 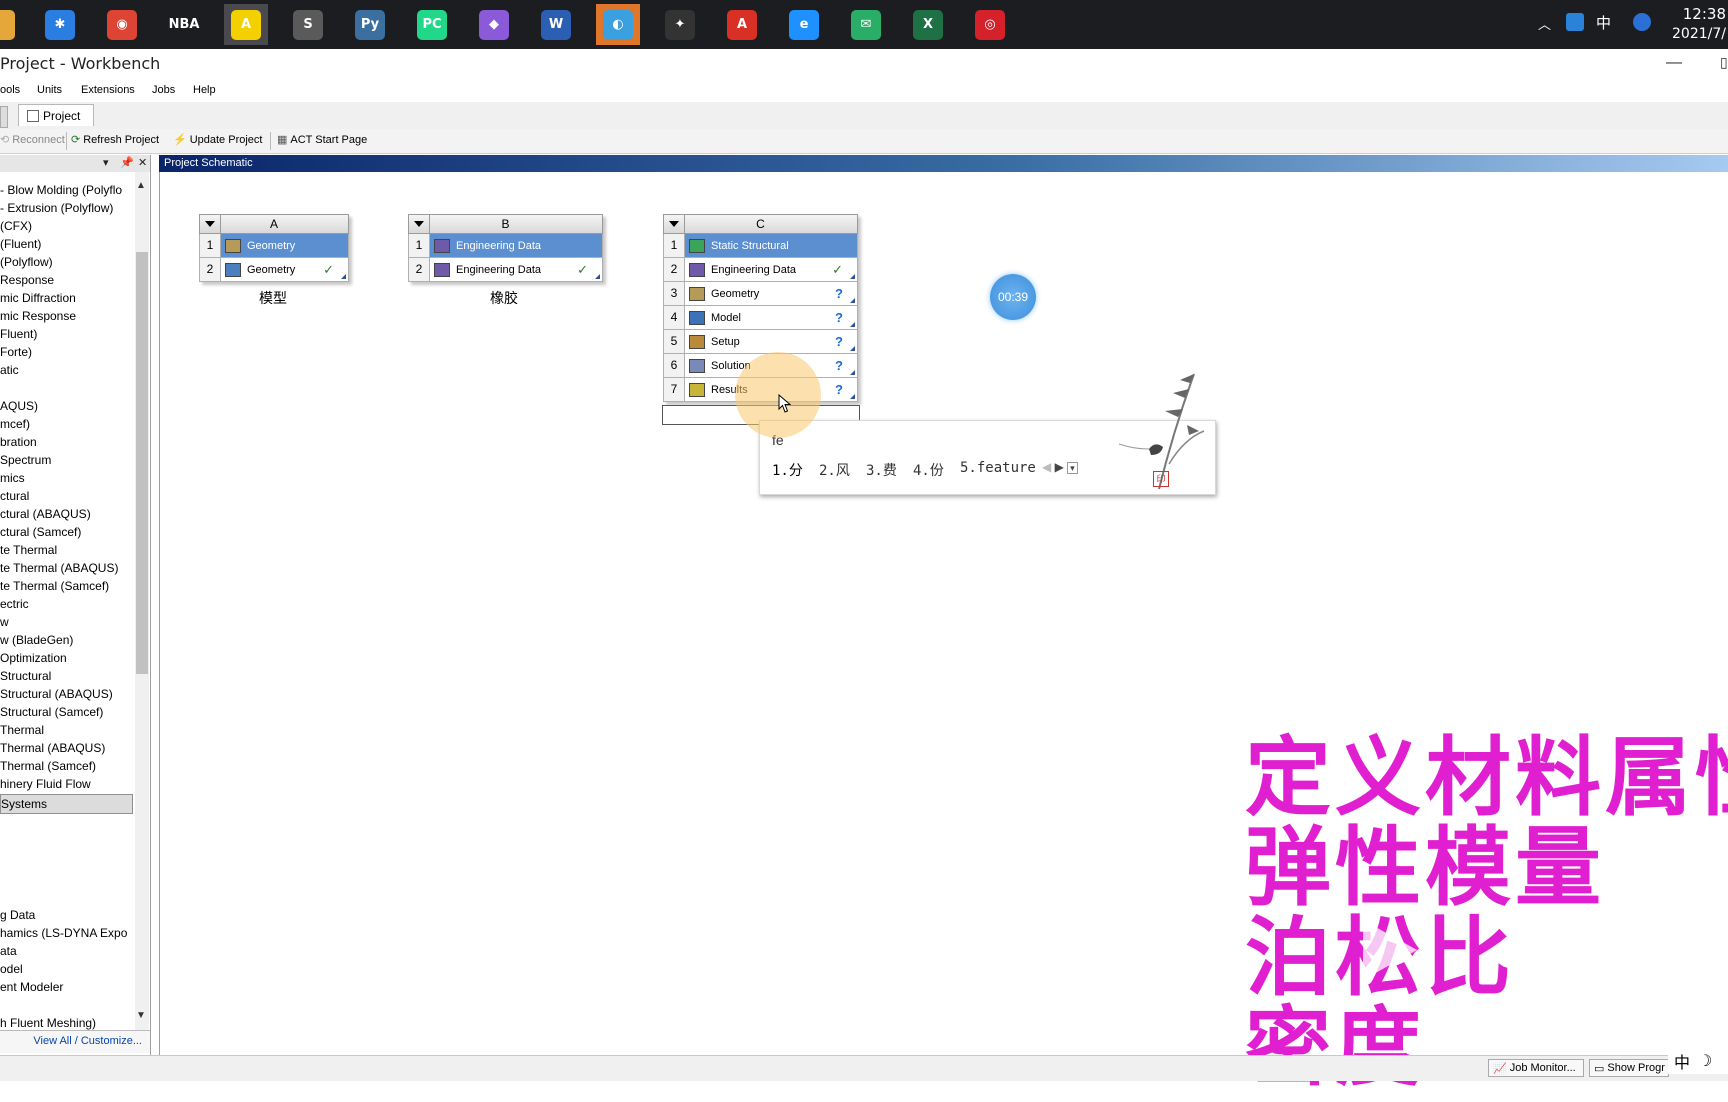 What do you see at coordinates (866, 24) in the screenshot?
I see `taskbar-app-wechat: ✉` at bounding box center [866, 24].